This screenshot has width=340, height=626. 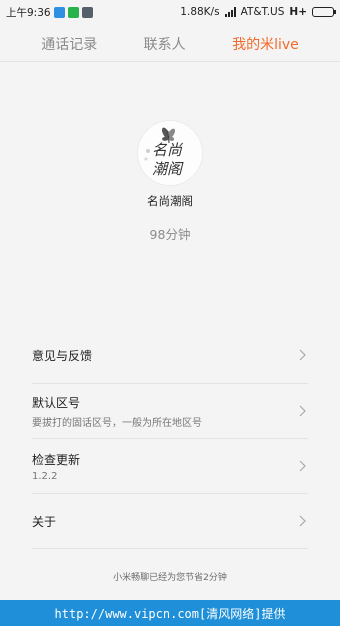 What do you see at coordinates (170, 12) in the screenshot?
I see `status-bar: 上午9:36 1.88K/s AT&T.US H+` at bounding box center [170, 12].